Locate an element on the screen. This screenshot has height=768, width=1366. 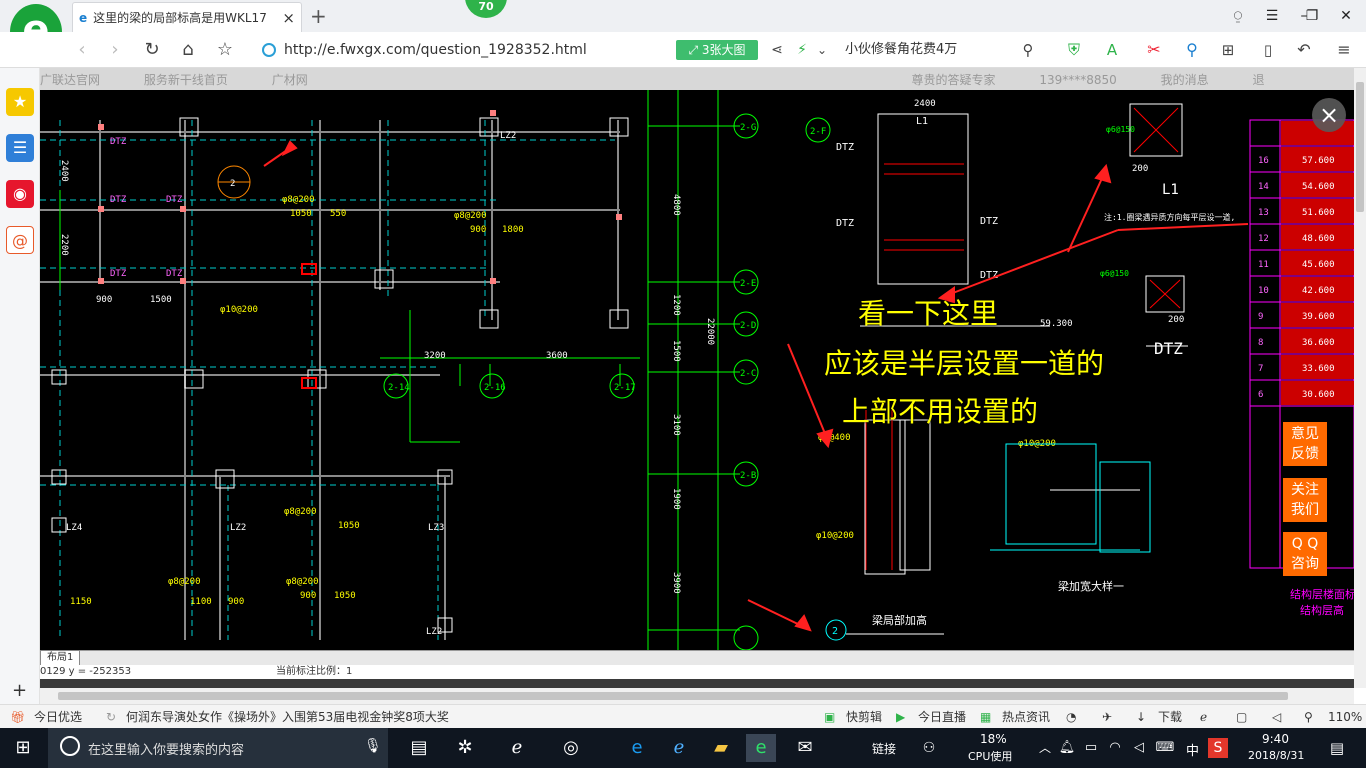
nav-link: 广材网 is located at coordinates (290, 80).